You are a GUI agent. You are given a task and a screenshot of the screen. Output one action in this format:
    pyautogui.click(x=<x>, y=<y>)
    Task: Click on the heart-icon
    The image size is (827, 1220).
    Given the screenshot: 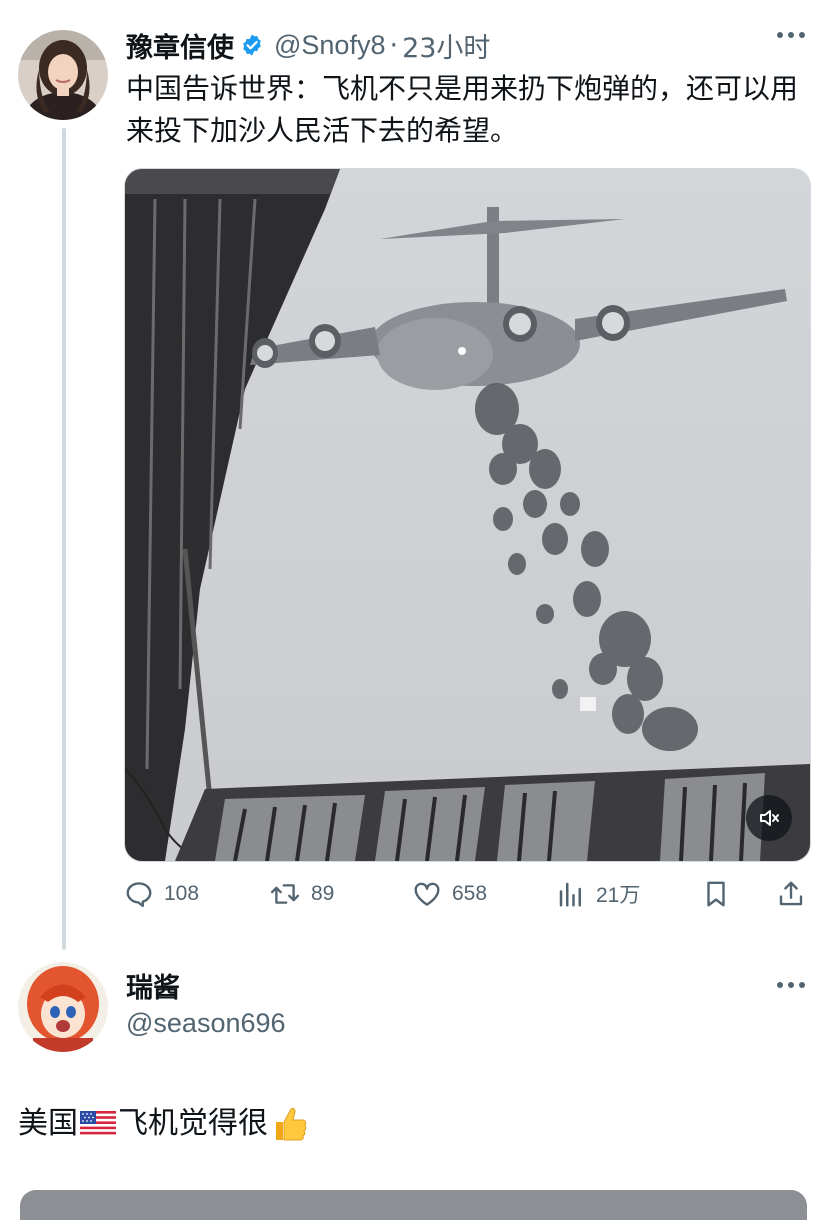 What is the action you would take?
    pyautogui.click(x=427, y=894)
    